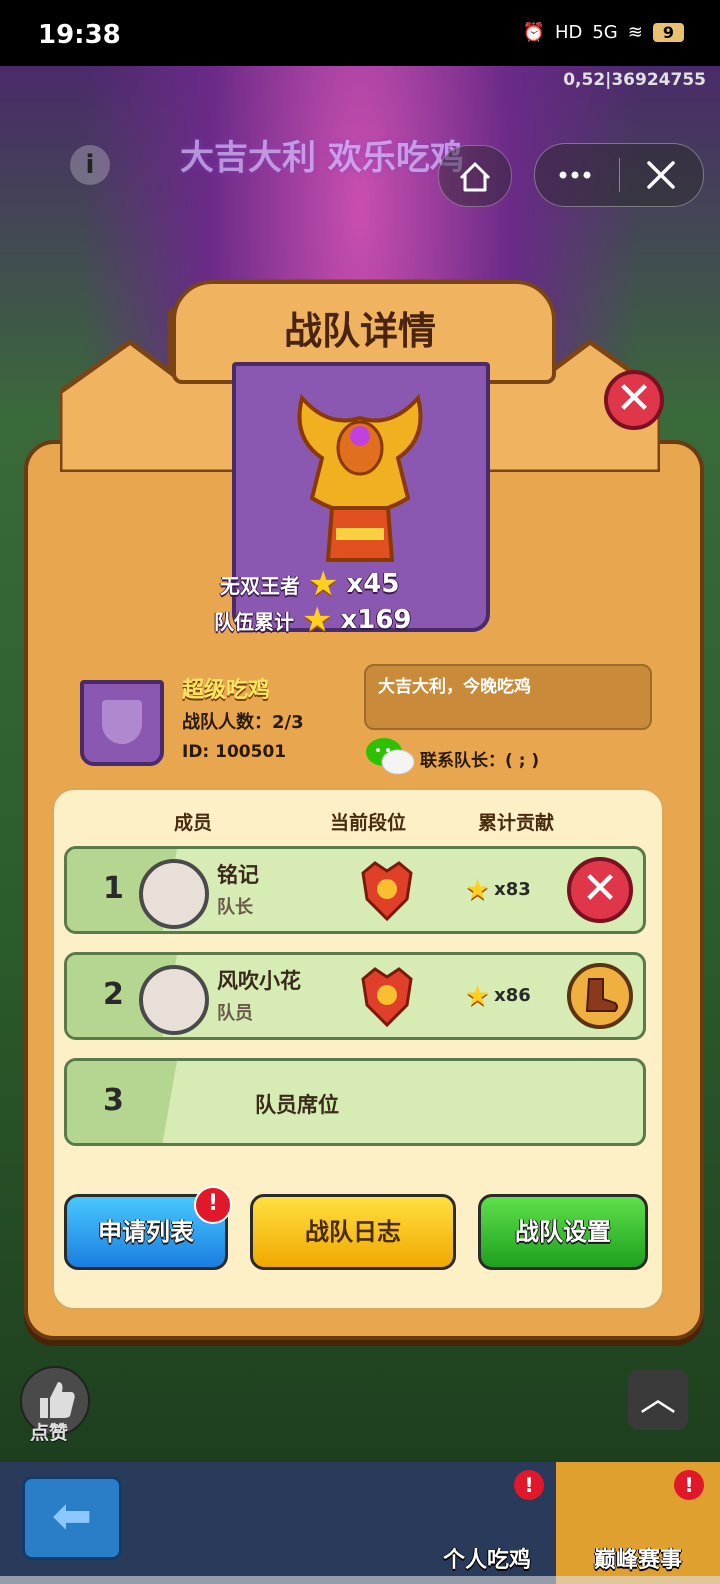  I want to click on notification-badge: !, so click(213, 1205).